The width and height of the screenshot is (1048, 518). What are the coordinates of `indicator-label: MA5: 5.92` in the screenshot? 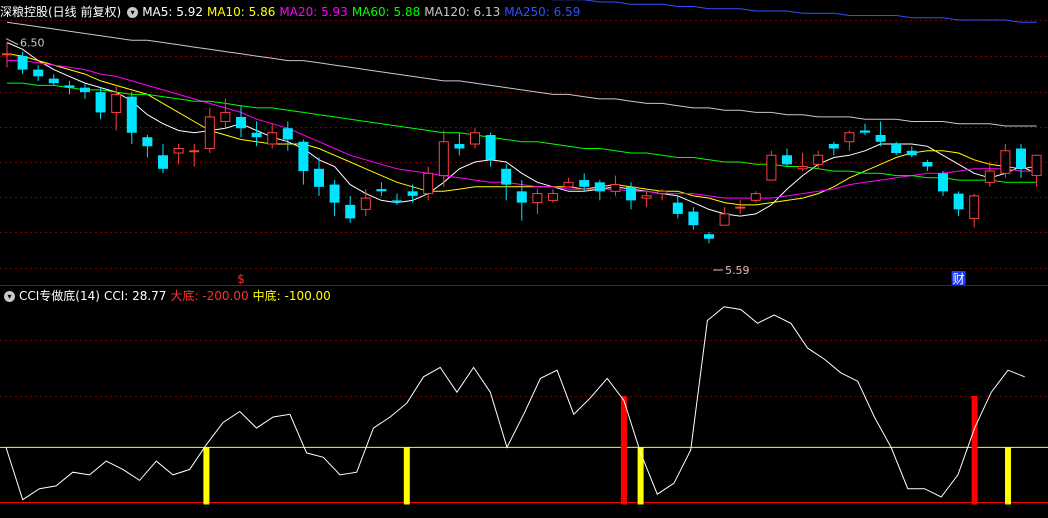 It's located at (172, 12).